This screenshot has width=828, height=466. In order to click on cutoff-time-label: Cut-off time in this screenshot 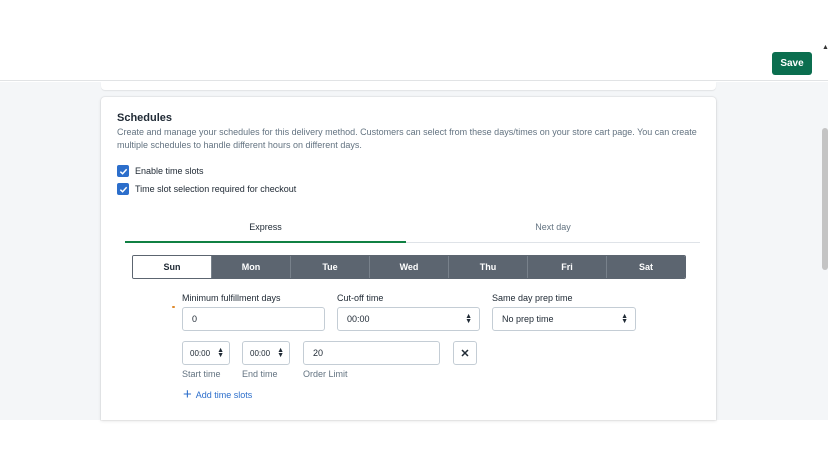, I will do `click(360, 298)`.